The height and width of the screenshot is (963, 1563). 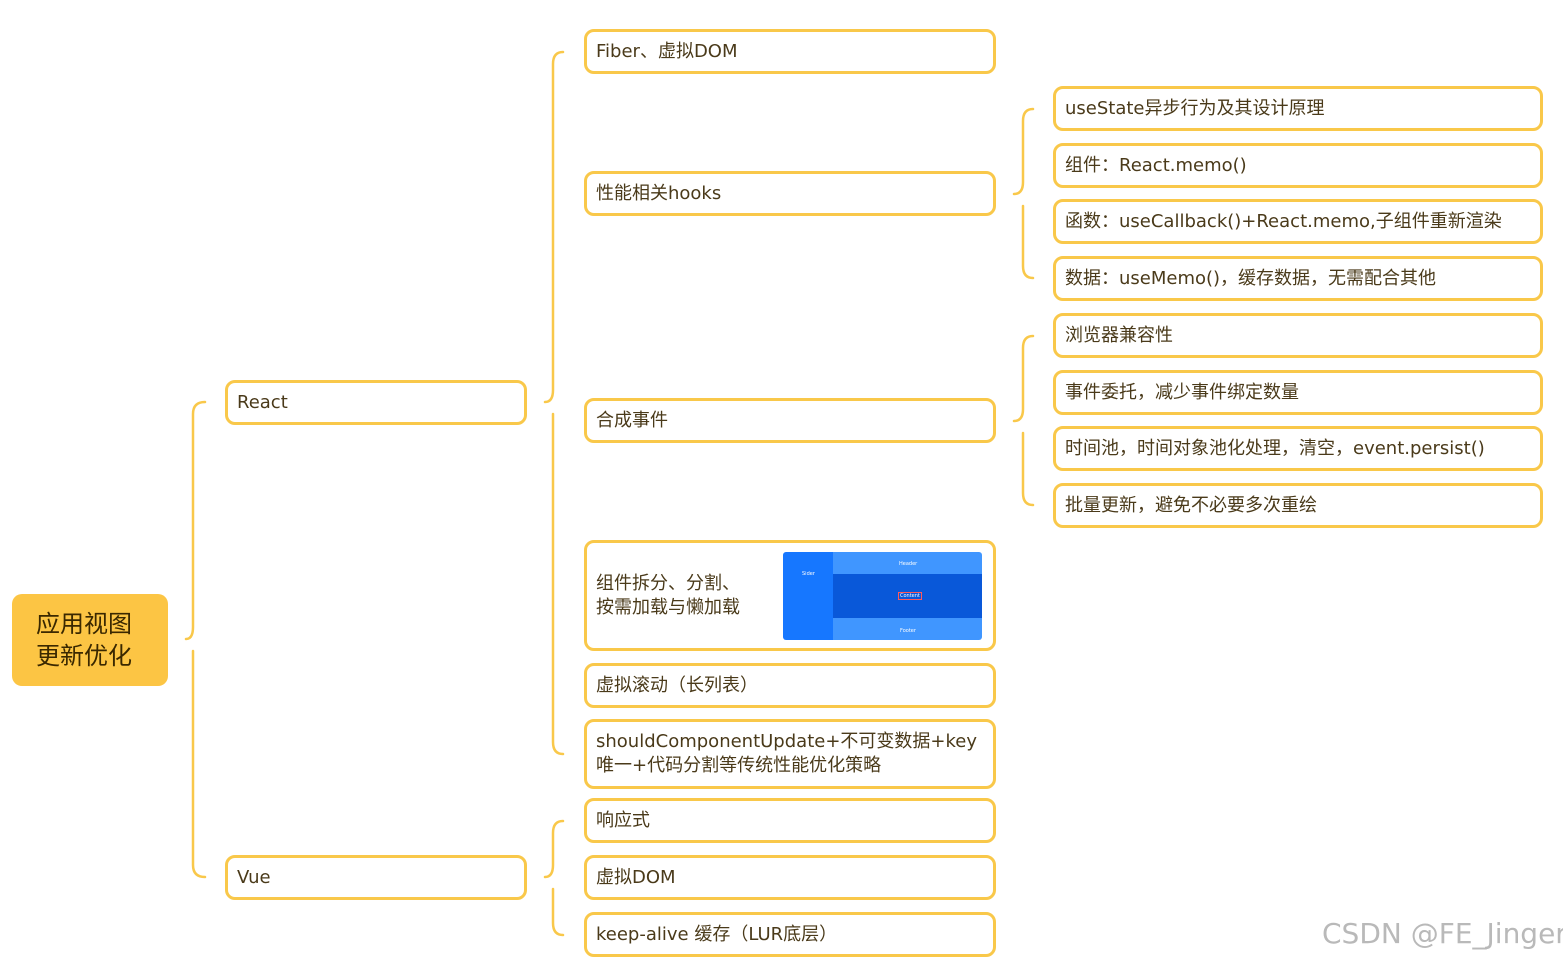 I want to click on node-synthetic-compat-label: 浏览器兼容性, so click(x=1119, y=335).